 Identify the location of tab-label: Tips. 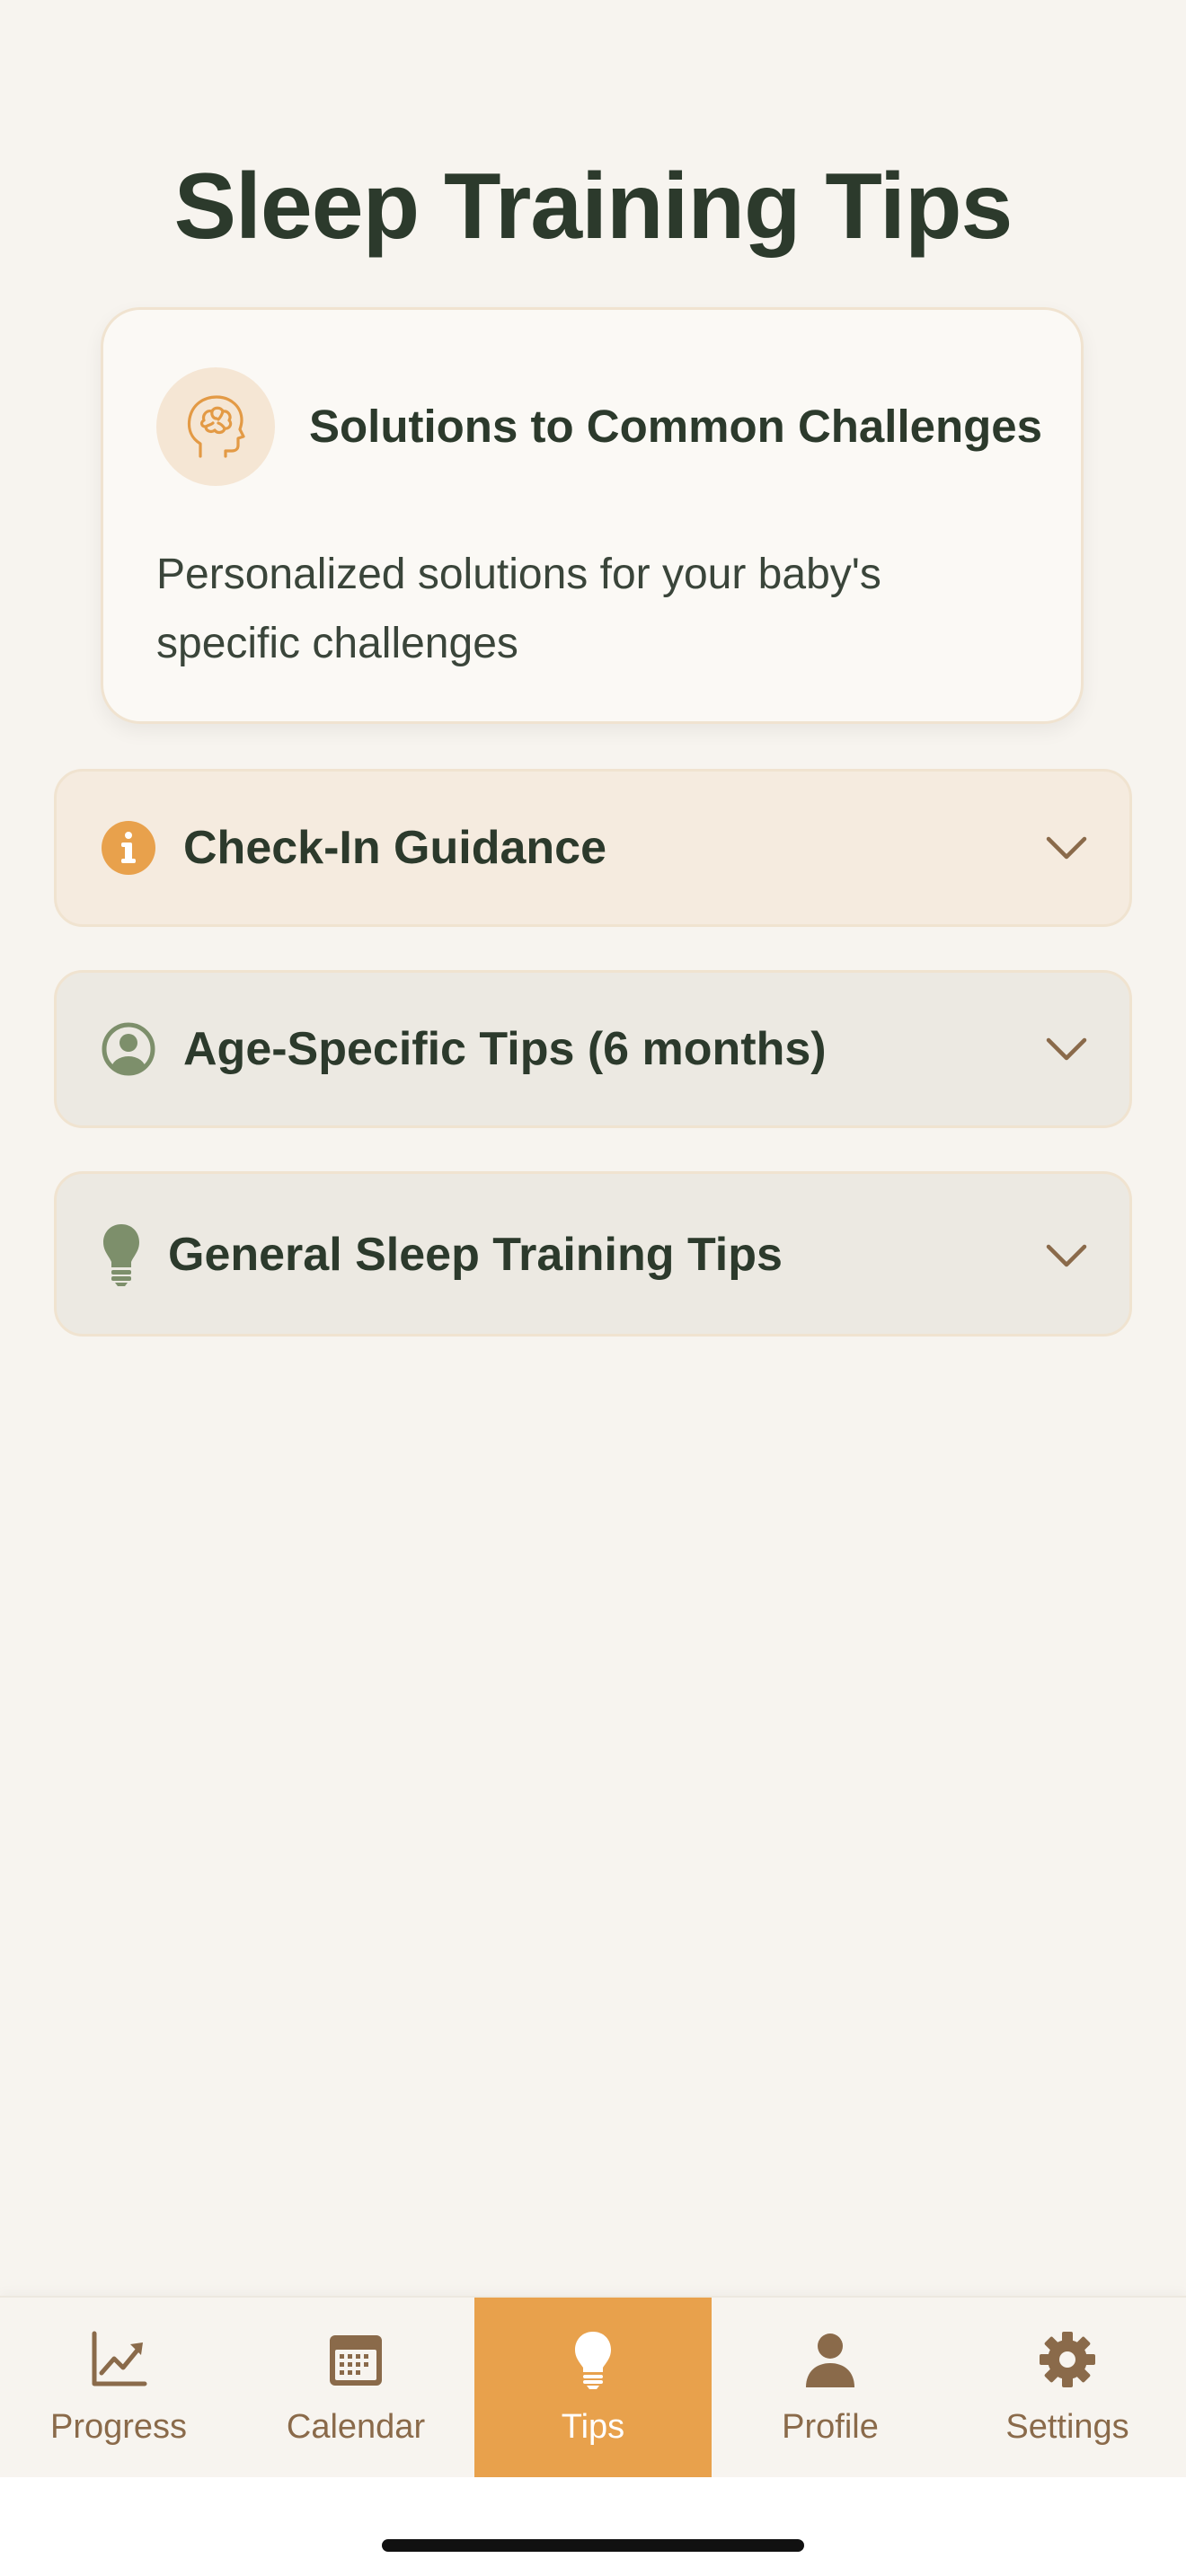
(593, 2427).